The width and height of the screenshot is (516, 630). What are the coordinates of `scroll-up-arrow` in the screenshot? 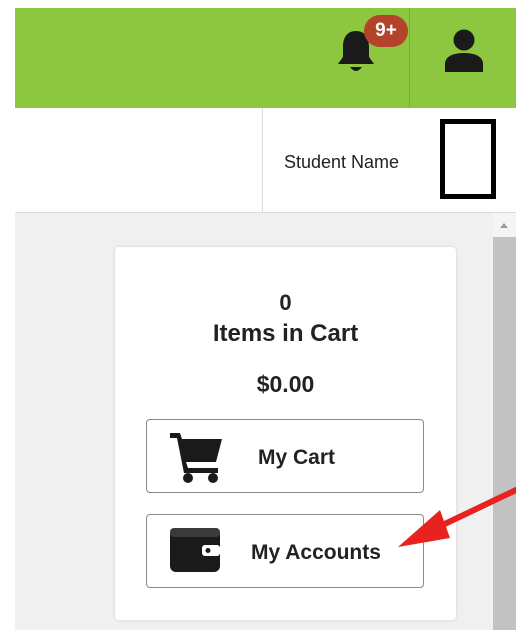 It's located at (504, 225).